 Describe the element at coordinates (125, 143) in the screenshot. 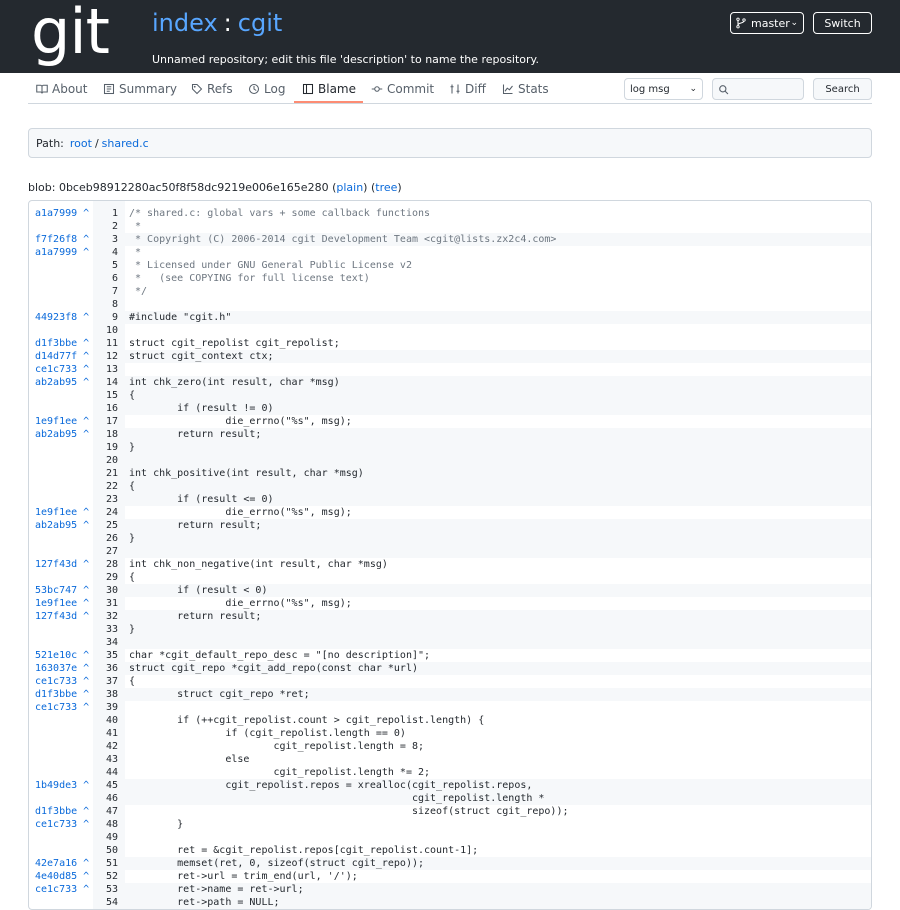

I see `path-file-link: shared.c` at that location.